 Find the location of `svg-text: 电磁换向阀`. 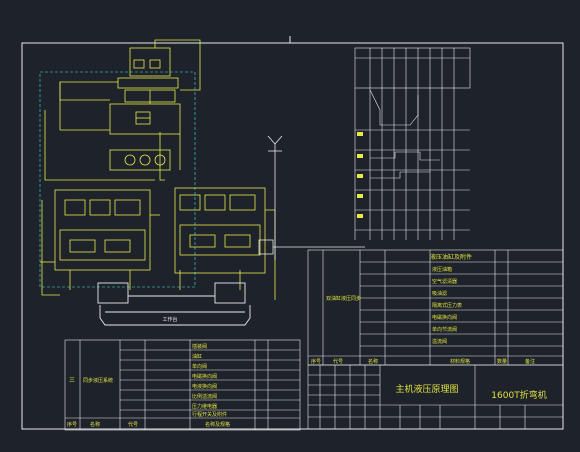

svg-text: 电磁换向阀 is located at coordinates (204, 376).